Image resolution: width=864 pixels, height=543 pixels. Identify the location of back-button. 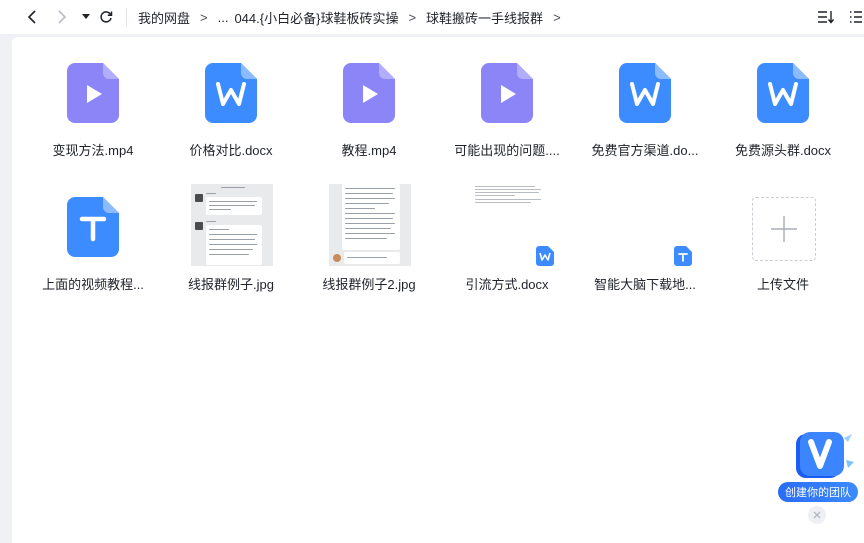
(32, 17).